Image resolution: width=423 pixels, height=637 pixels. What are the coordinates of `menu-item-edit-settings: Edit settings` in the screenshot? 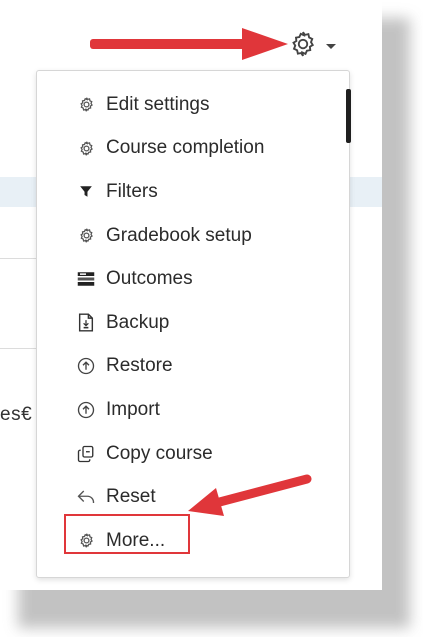 It's located at (193, 105).